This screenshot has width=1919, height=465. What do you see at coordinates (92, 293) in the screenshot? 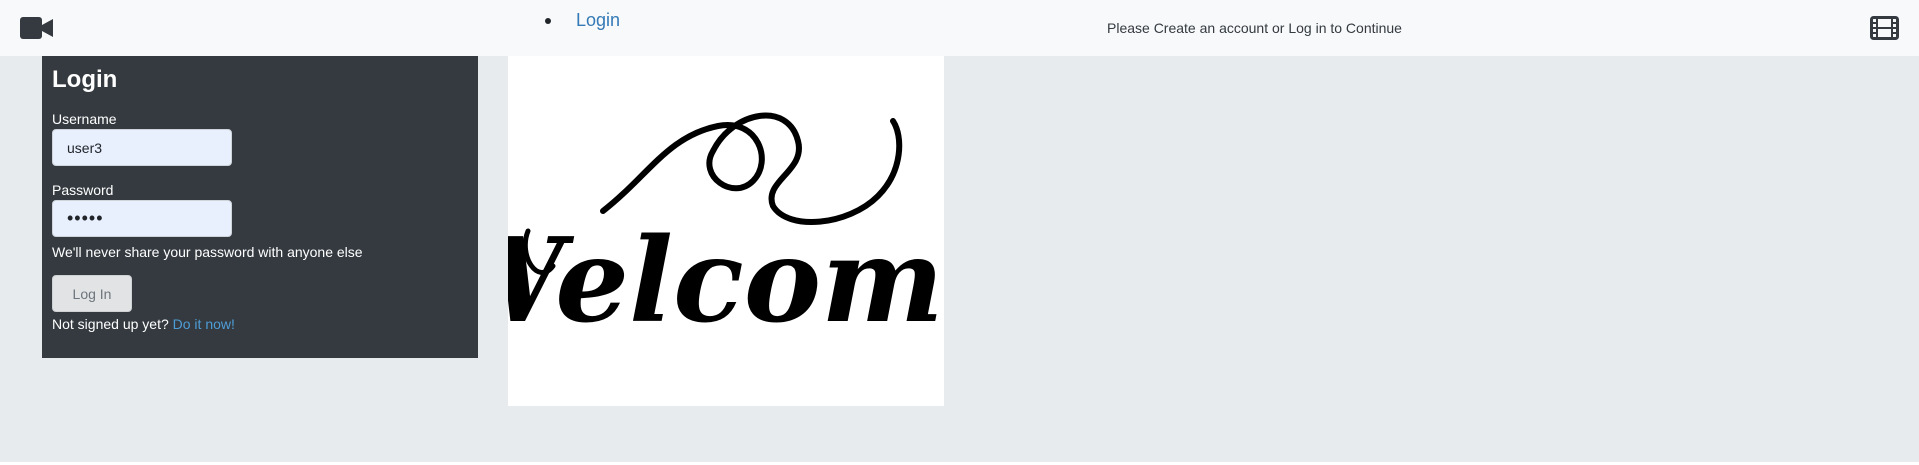
I see `login-submit-button: Log In` at bounding box center [92, 293].